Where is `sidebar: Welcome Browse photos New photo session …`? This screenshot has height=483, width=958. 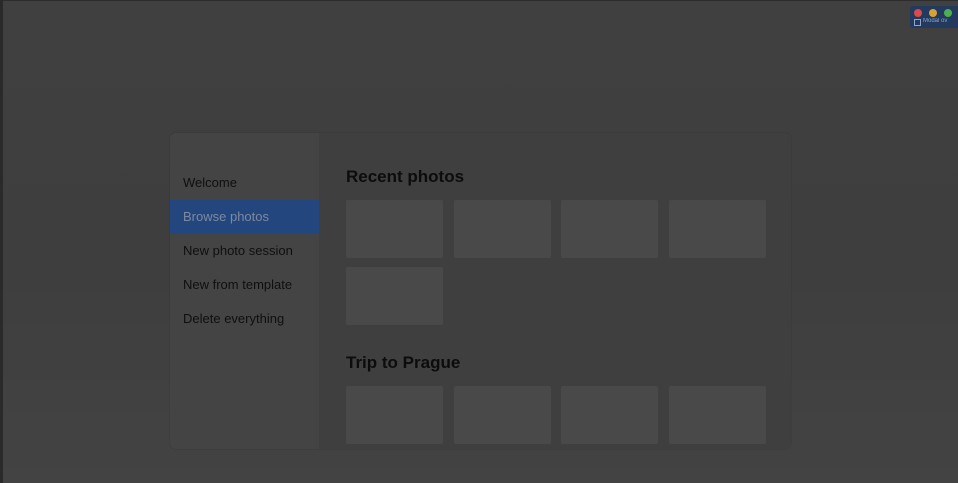 sidebar: Welcome Browse photos New photo session … is located at coordinates (244, 291).